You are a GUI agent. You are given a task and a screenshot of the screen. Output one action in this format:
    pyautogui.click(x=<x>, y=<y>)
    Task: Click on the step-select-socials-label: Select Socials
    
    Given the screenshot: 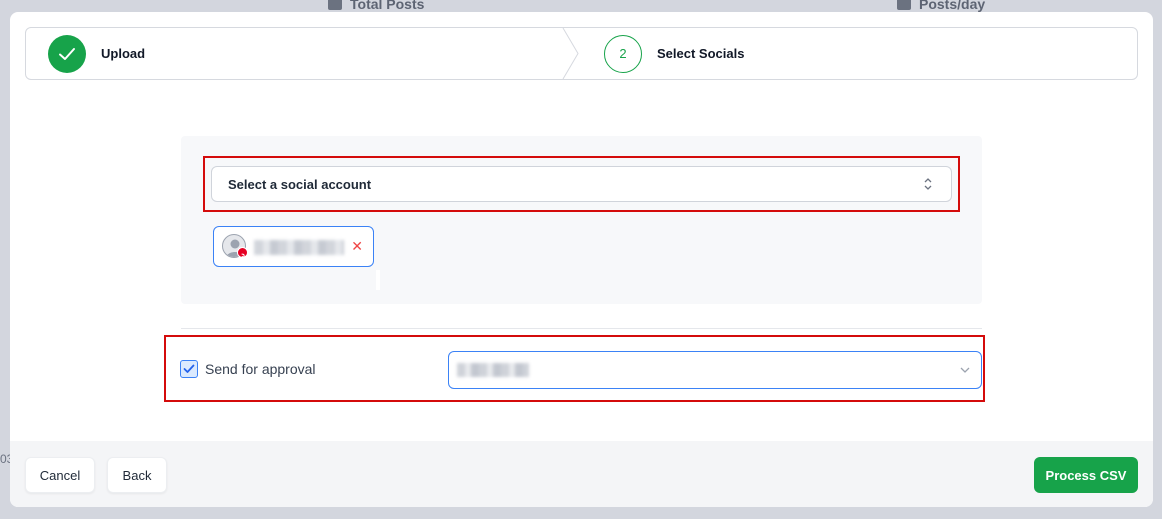 What is the action you would take?
    pyautogui.click(x=701, y=53)
    